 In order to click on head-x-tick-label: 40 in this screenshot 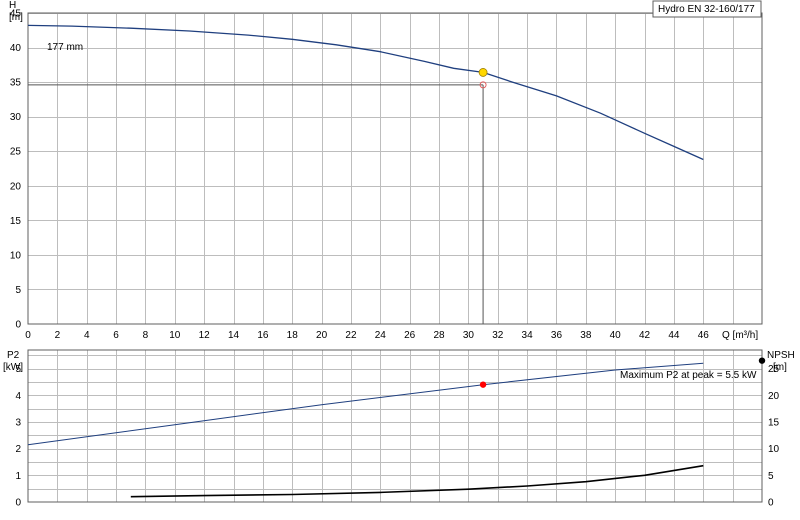, I will do `click(616, 335)`.